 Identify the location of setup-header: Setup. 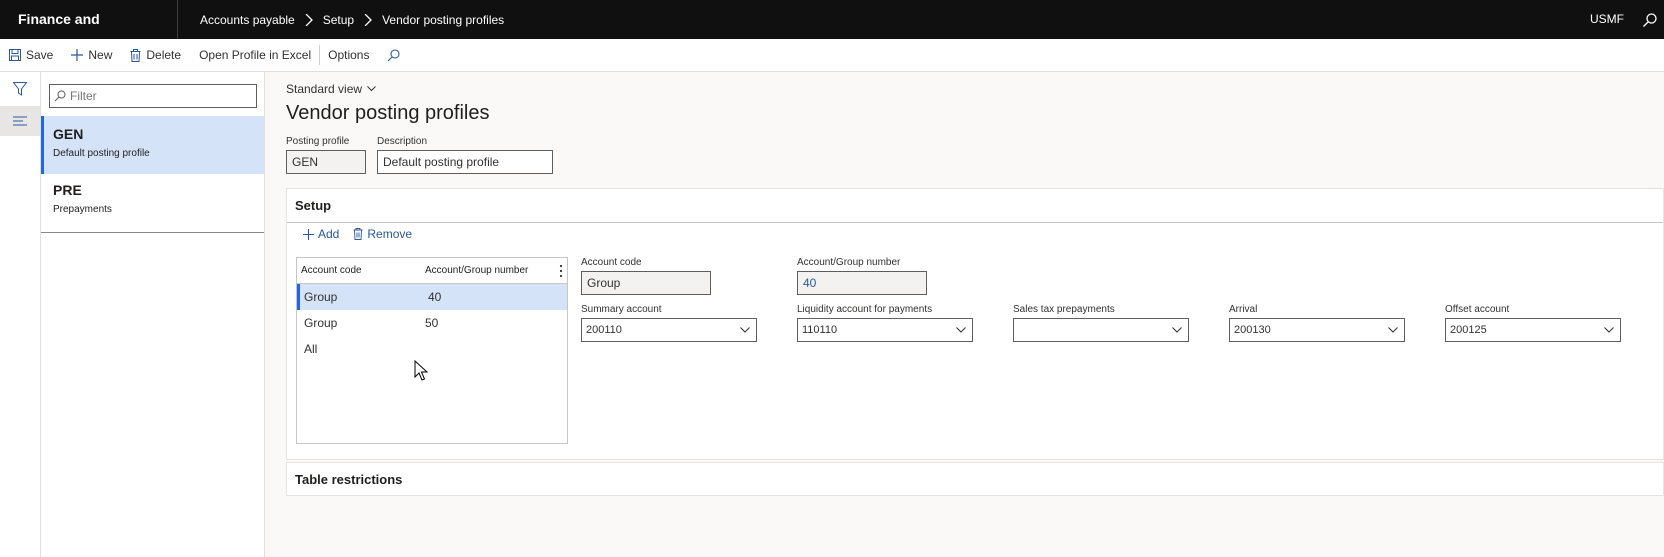
(975, 206).